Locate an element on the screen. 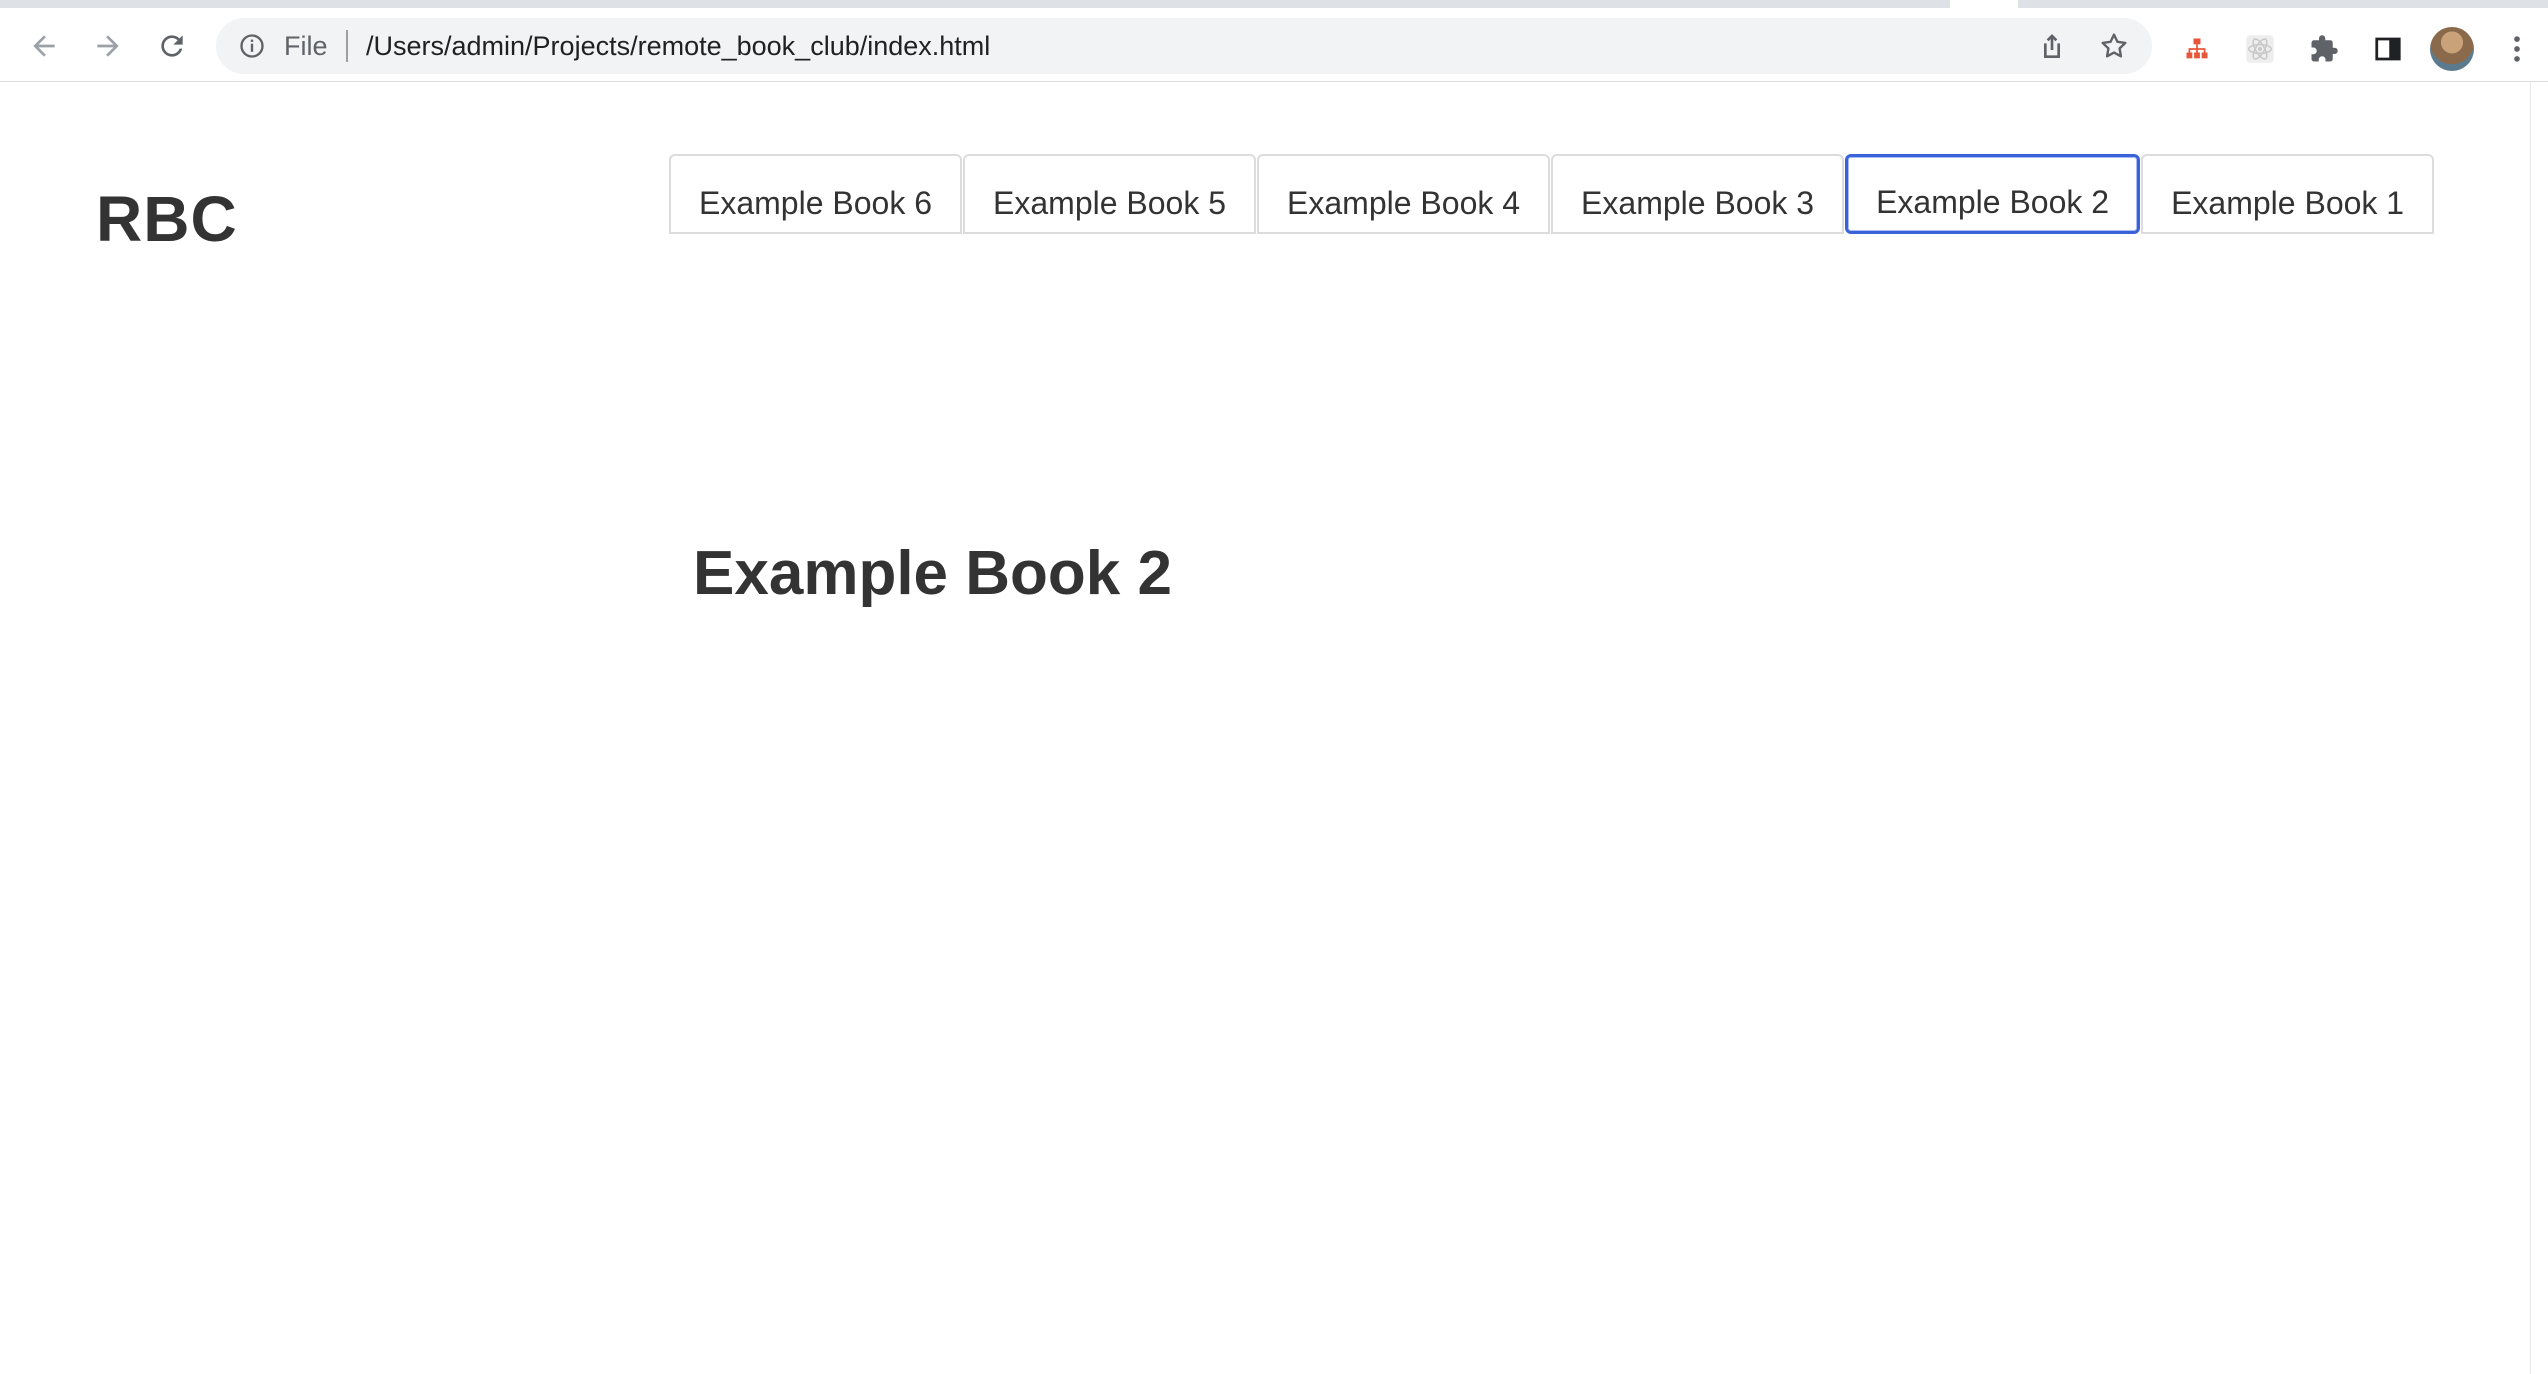  sitemap-extension-icon is located at coordinates (2197, 49).